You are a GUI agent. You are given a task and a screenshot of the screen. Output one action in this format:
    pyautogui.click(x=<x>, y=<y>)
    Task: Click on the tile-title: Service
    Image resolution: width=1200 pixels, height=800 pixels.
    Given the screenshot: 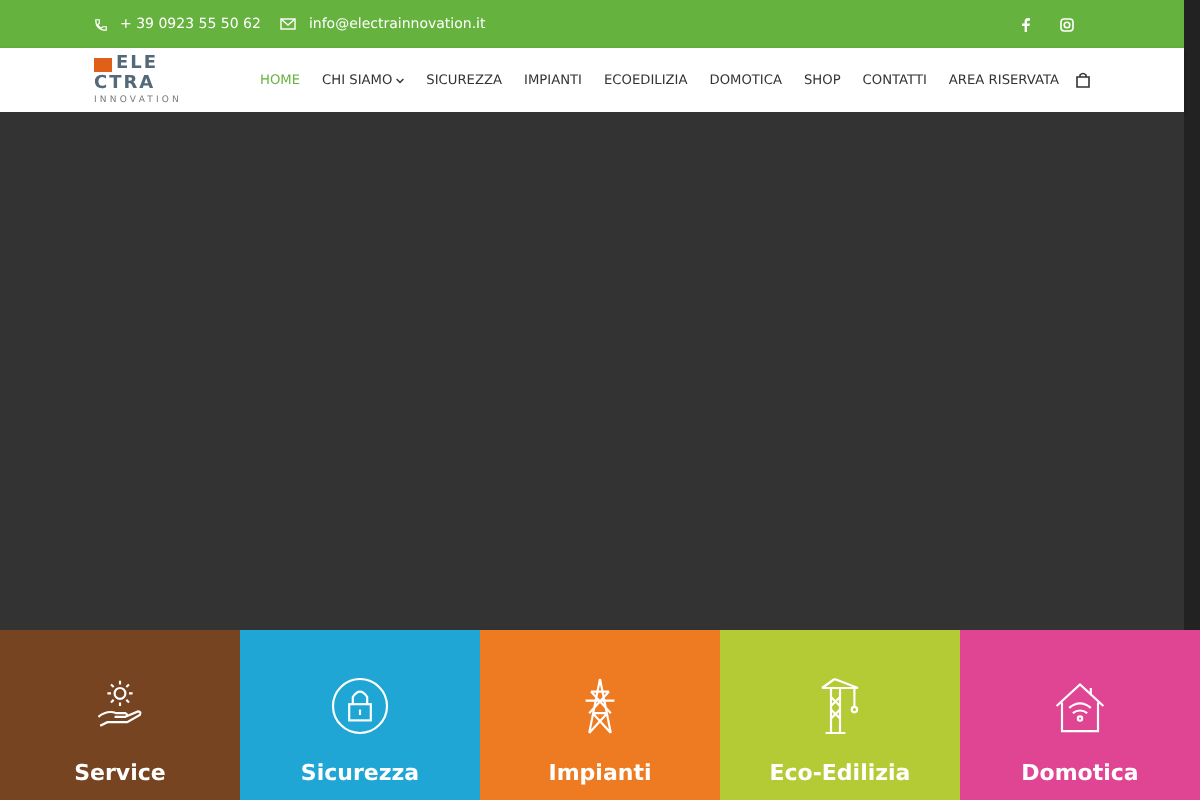 What is the action you would take?
    pyautogui.click(x=120, y=773)
    